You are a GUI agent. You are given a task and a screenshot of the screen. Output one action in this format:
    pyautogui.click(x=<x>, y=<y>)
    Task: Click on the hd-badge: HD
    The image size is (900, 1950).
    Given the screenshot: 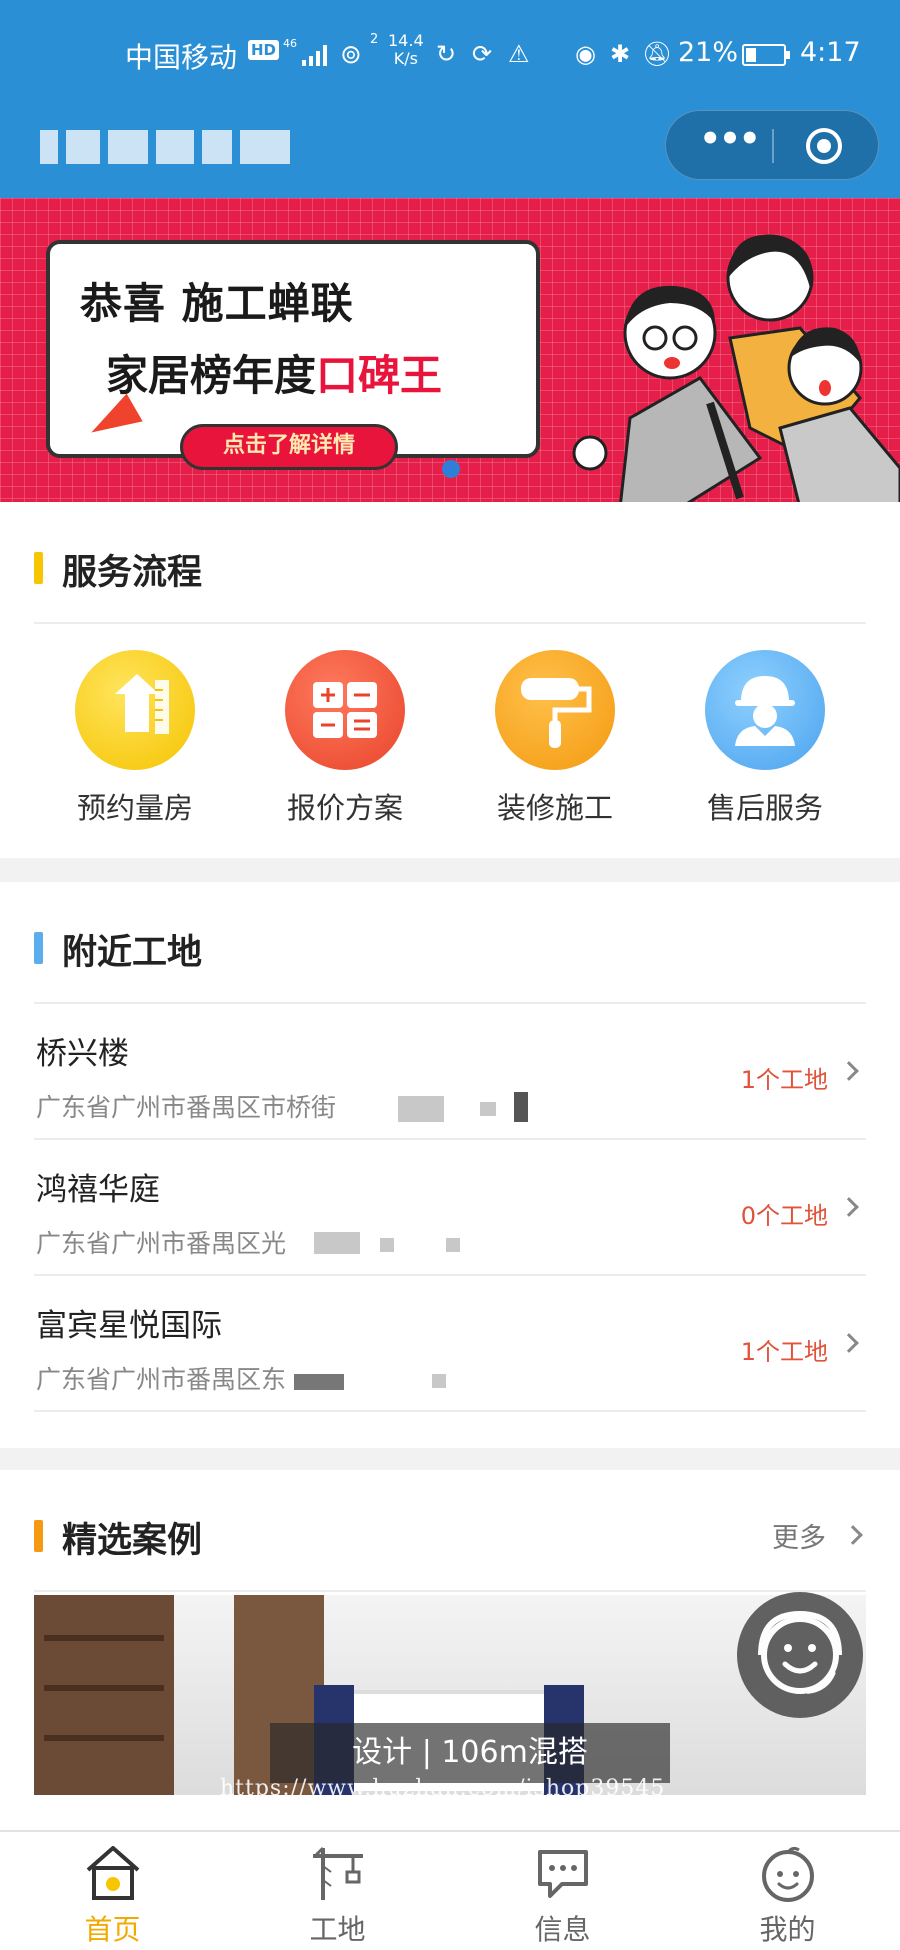 What is the action you would take?
    pyautogui.click(x=264, y=50)
    